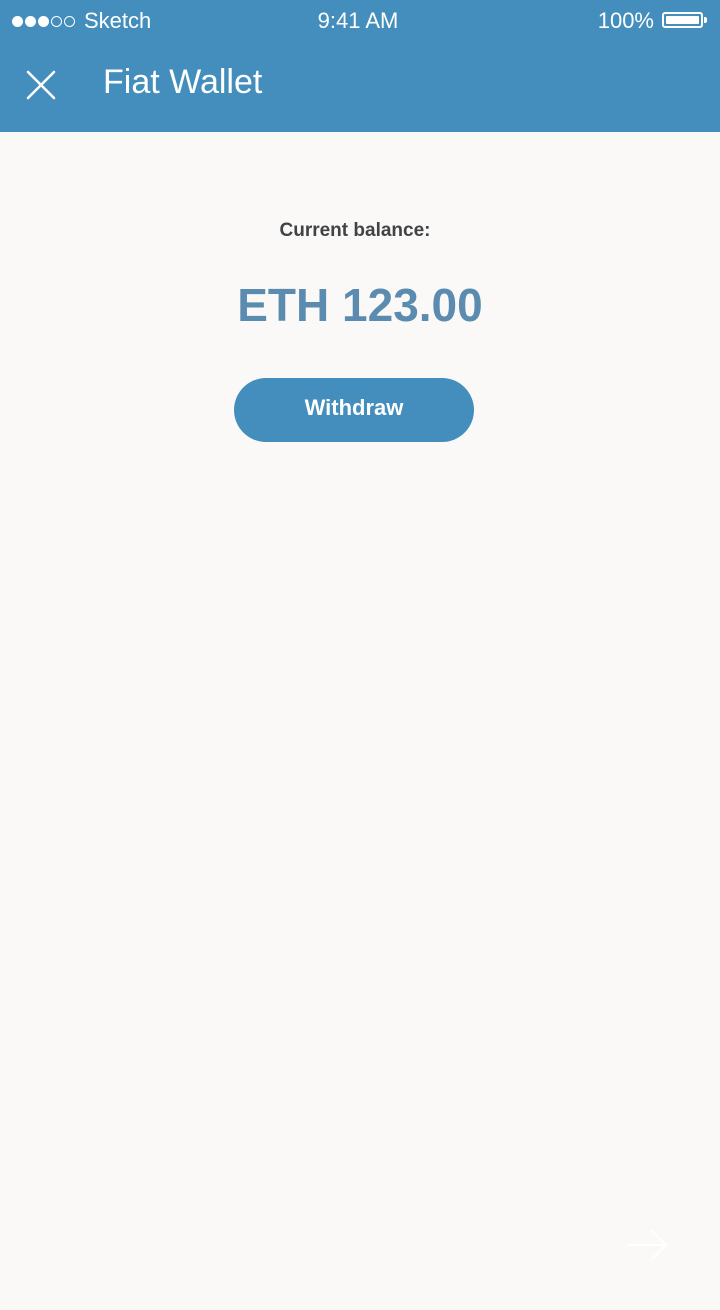 The height and width of the screenshot is (1310, 720). Describe the element at coordinates (183, 82) in the screenshot. I see `page-title: Fiat Wallet` at that location.